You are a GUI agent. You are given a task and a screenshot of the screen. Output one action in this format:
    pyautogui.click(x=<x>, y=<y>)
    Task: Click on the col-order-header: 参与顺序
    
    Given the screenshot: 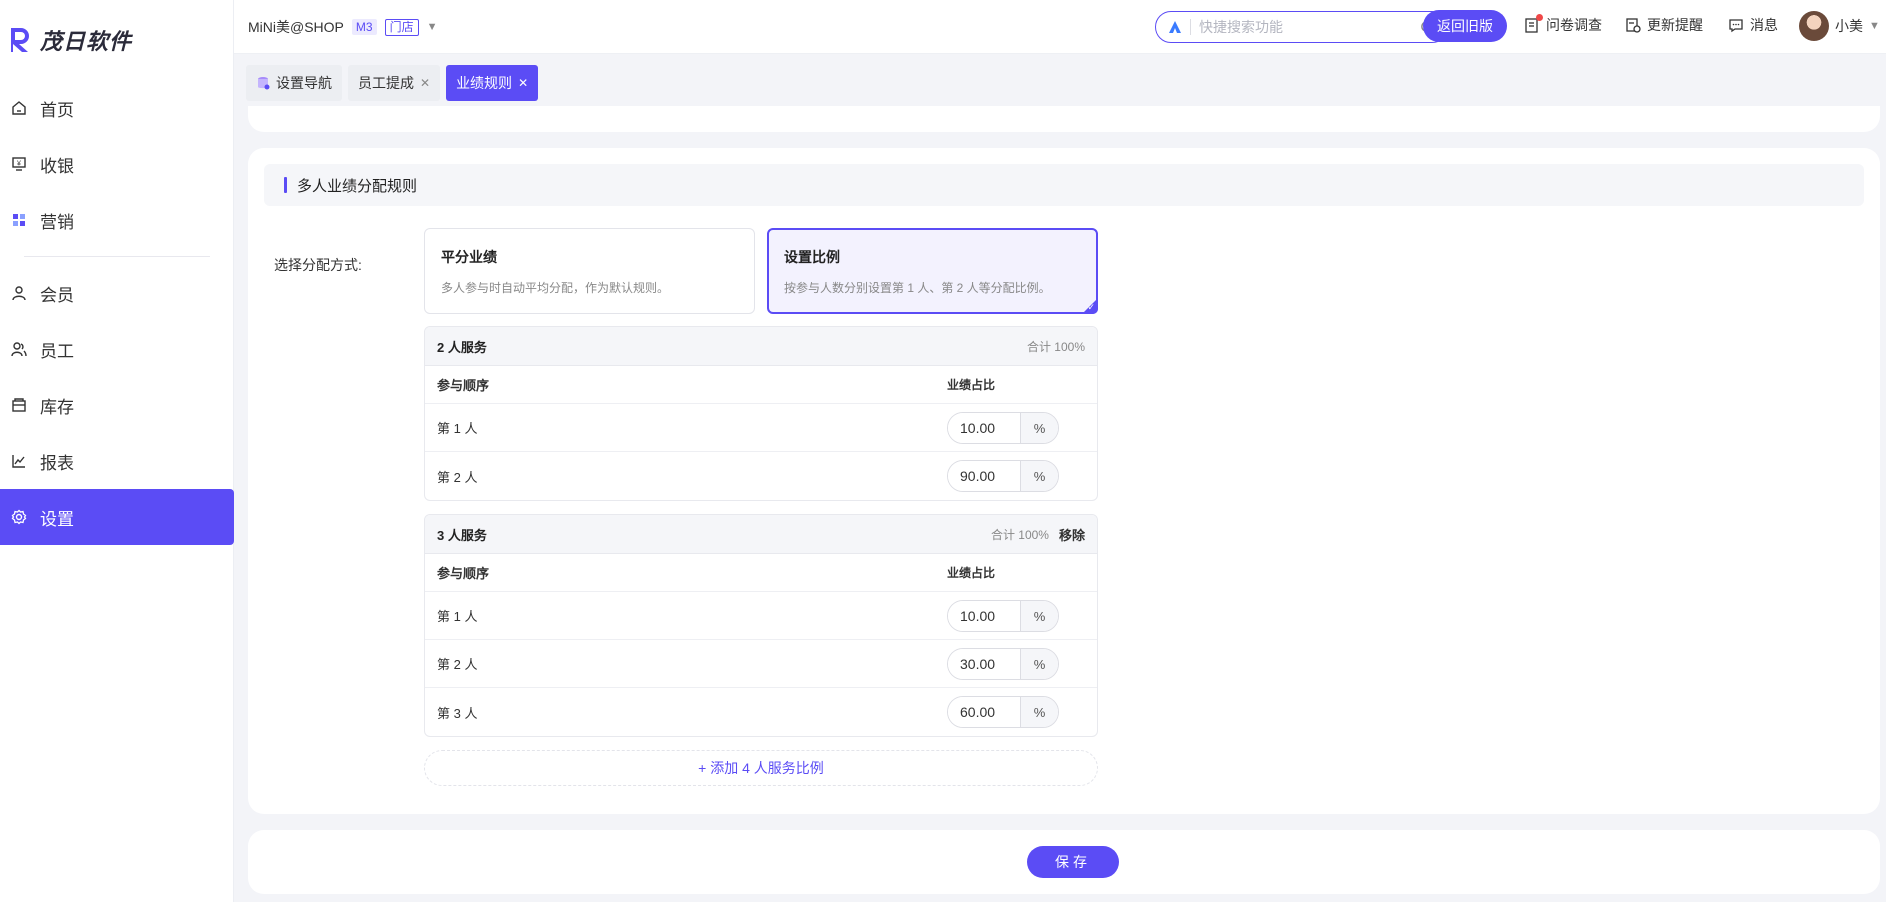 What is the action you would take?
    pyautogui.click(x=463, y=573)
    